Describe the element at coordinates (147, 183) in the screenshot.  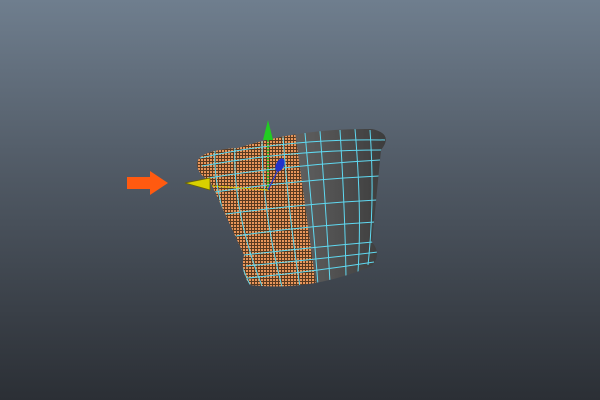
I see `orange-arrow-icon` at that location.